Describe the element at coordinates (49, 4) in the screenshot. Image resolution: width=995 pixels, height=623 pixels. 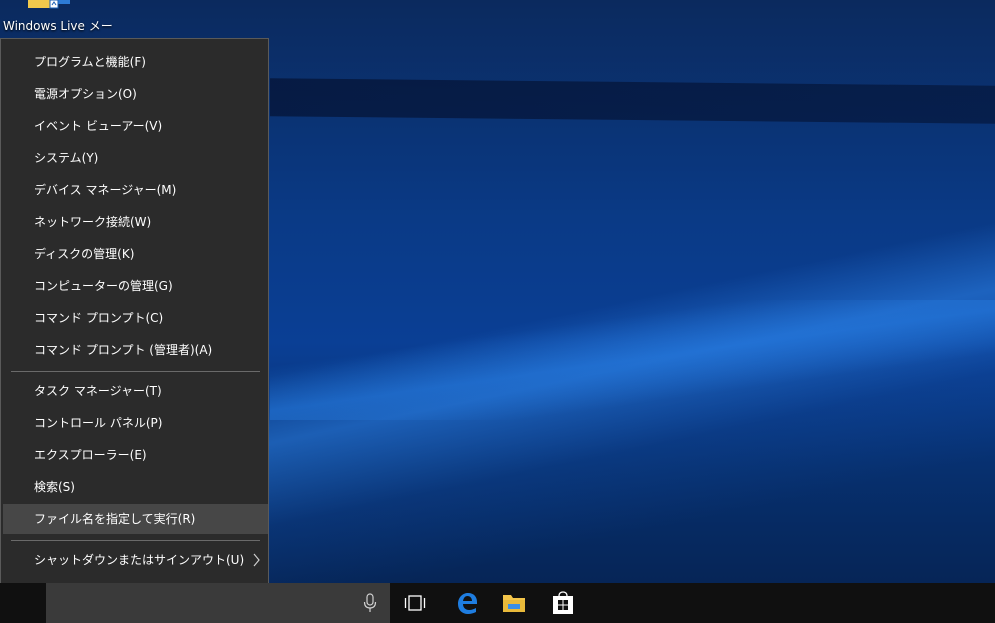
I see `mail-app-icon` at that location.